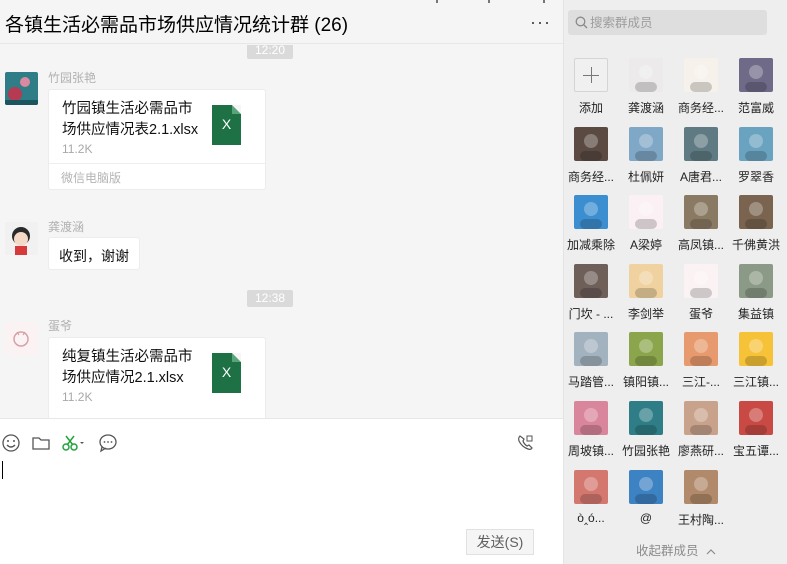 Image resolution: width=787 pixels, height=564 pixels. Describe the element at coordinates (756, 158) in the screenshot. I see `member-item: 罗翠香` at that location.